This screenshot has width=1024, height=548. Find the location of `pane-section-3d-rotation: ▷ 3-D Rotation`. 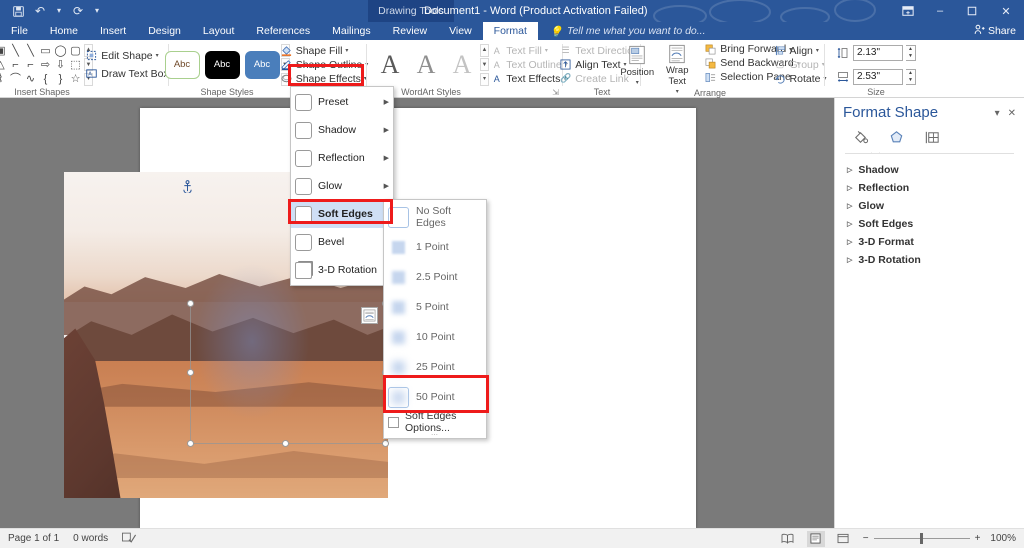

pane-section-3d-rotation: ▷ 3-D Rotation is located at coordinates (929, 260).